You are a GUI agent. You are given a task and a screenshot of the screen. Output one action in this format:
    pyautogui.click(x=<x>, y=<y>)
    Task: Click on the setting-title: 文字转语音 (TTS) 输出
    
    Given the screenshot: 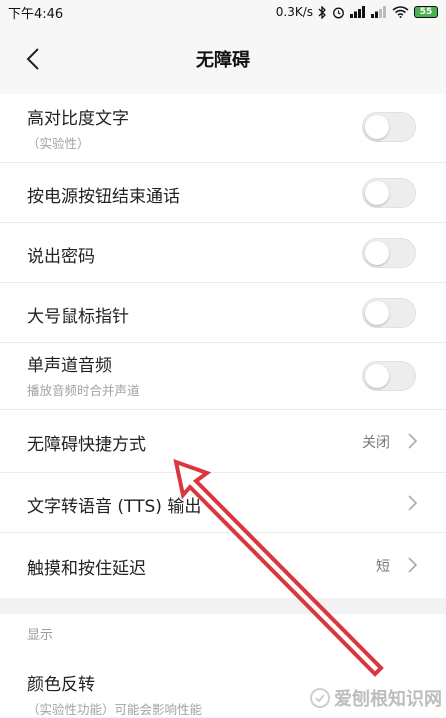 What is the action you would take?
    pyautogui.click(x=114, y=507)
    